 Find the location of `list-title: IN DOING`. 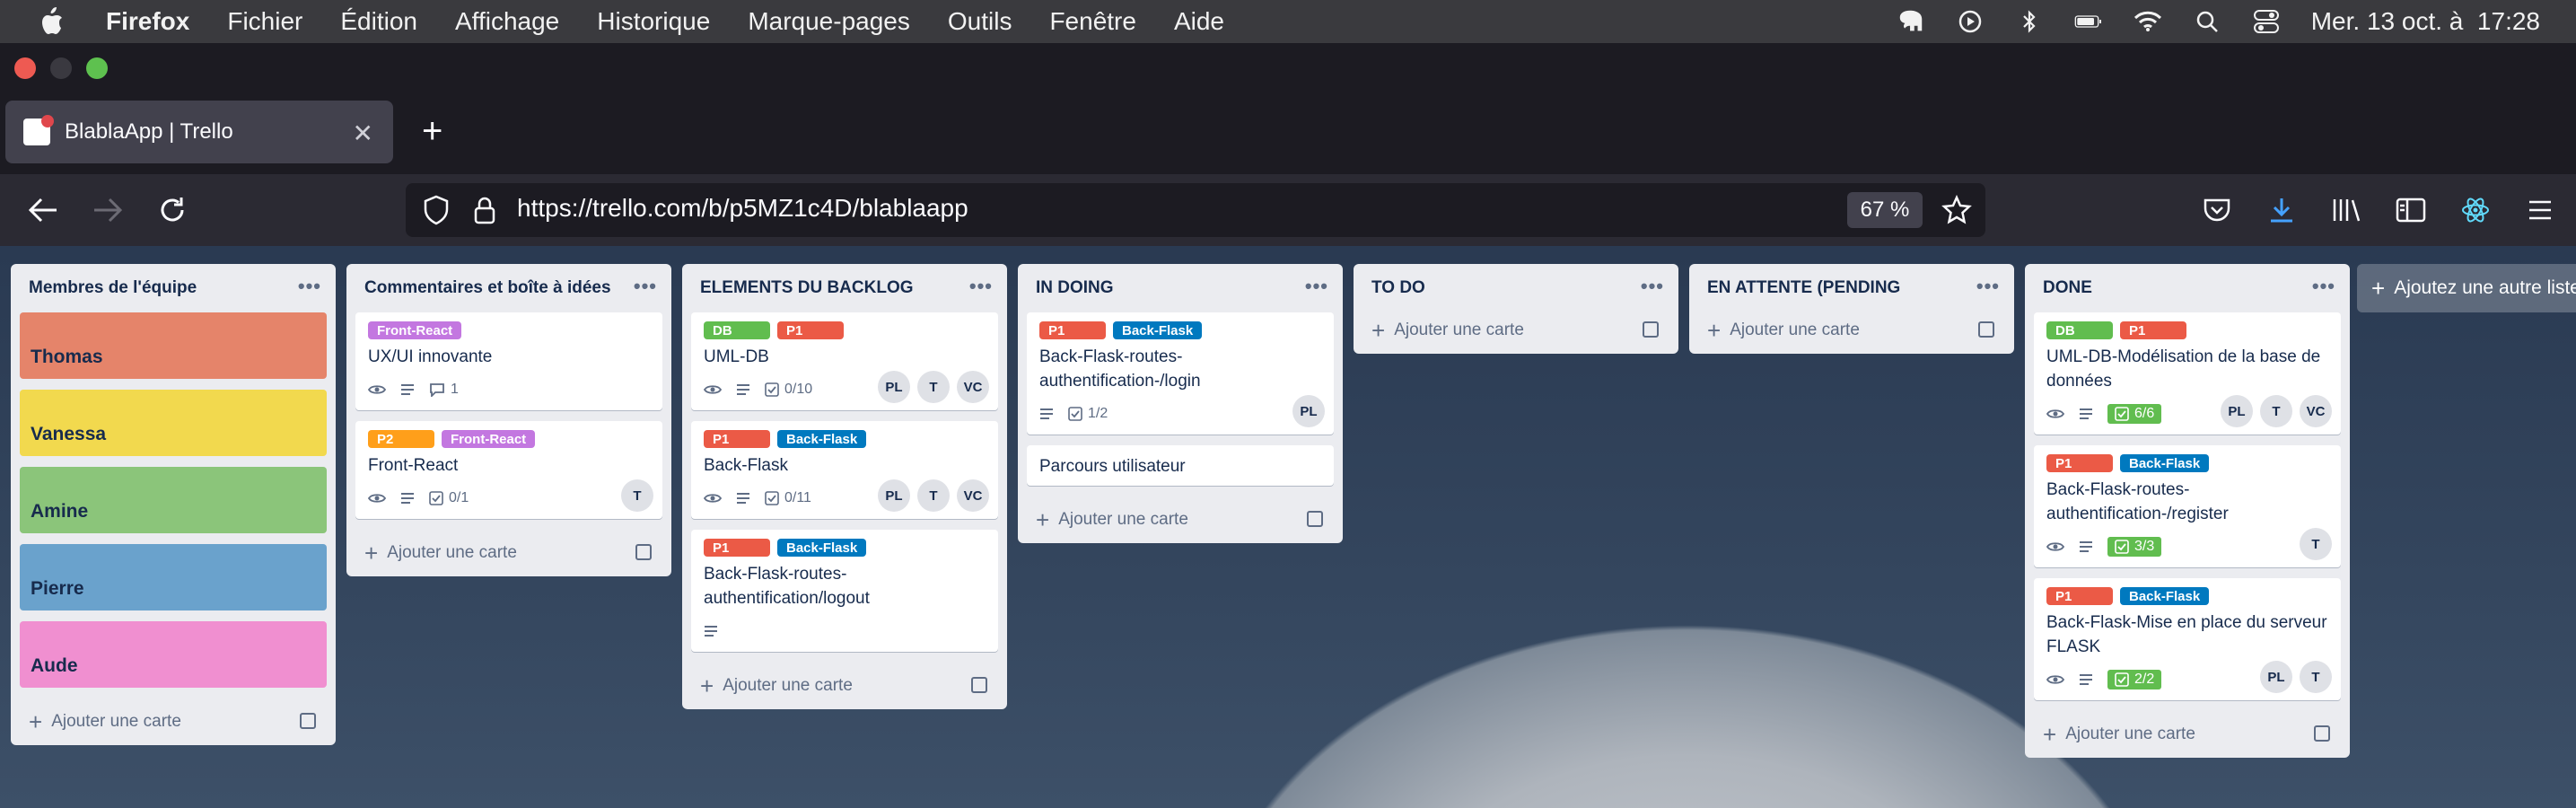

list-title: IN DOING is located at coordinates (1075, 288).